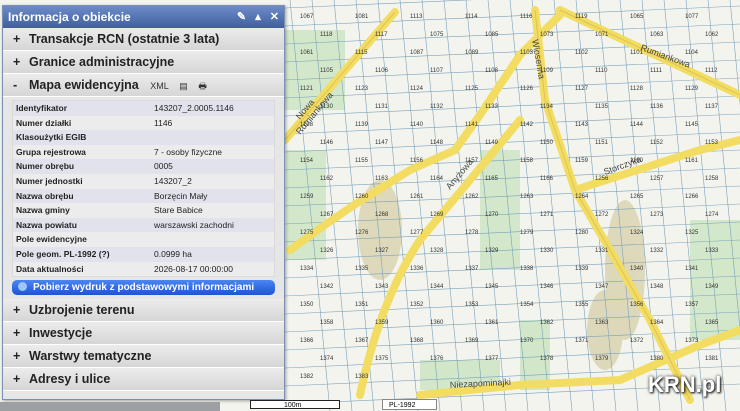  I want to click on parcel-number: 1368, so click(417, 341).